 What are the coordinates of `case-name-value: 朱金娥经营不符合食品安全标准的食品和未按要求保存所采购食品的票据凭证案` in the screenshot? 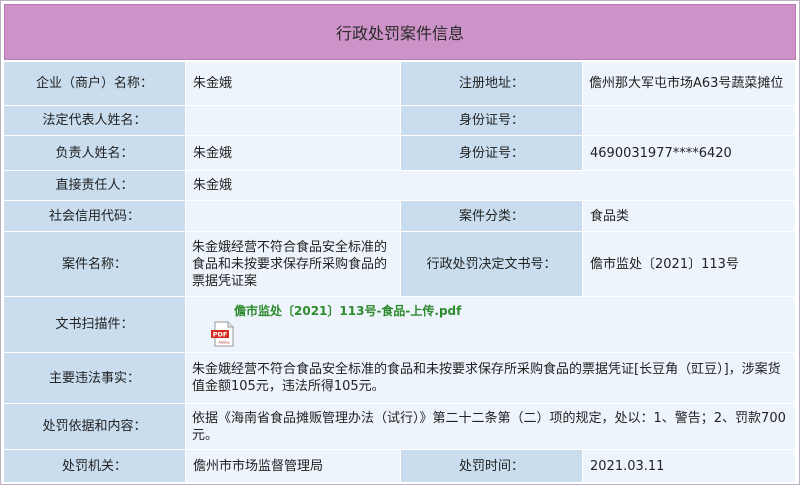 It's located at (293, 264).